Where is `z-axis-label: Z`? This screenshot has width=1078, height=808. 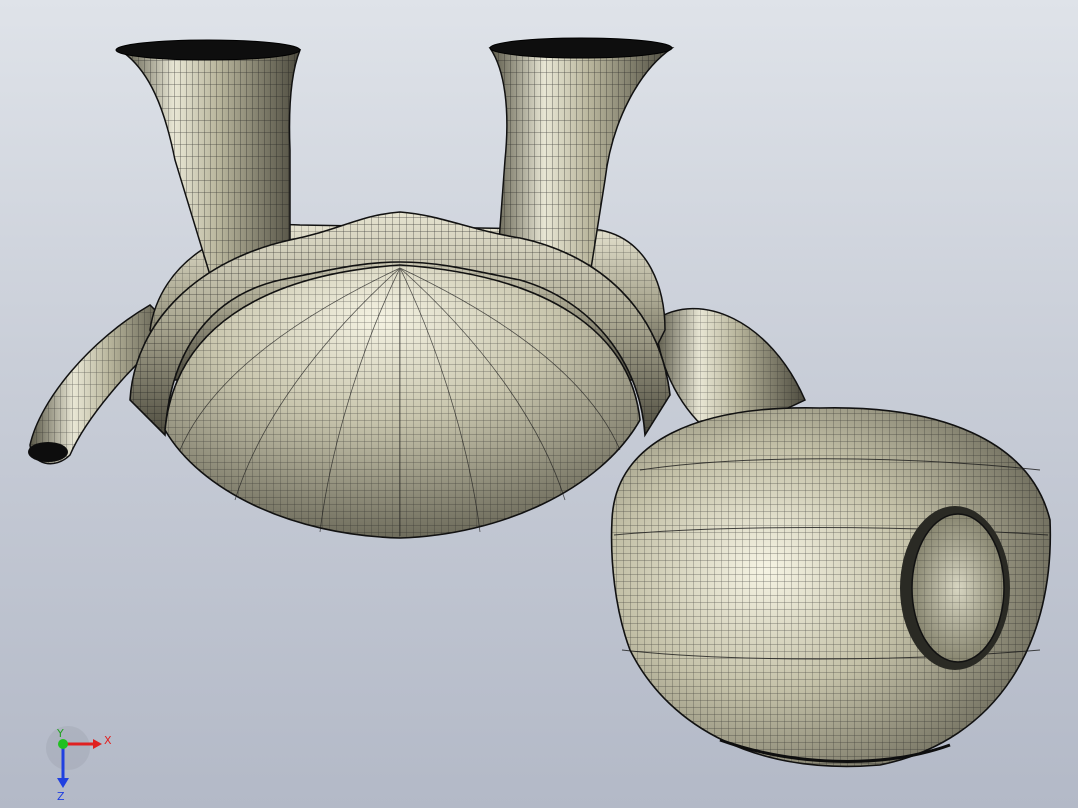 z-axis-label: Z is located at coordinates (61, 796).